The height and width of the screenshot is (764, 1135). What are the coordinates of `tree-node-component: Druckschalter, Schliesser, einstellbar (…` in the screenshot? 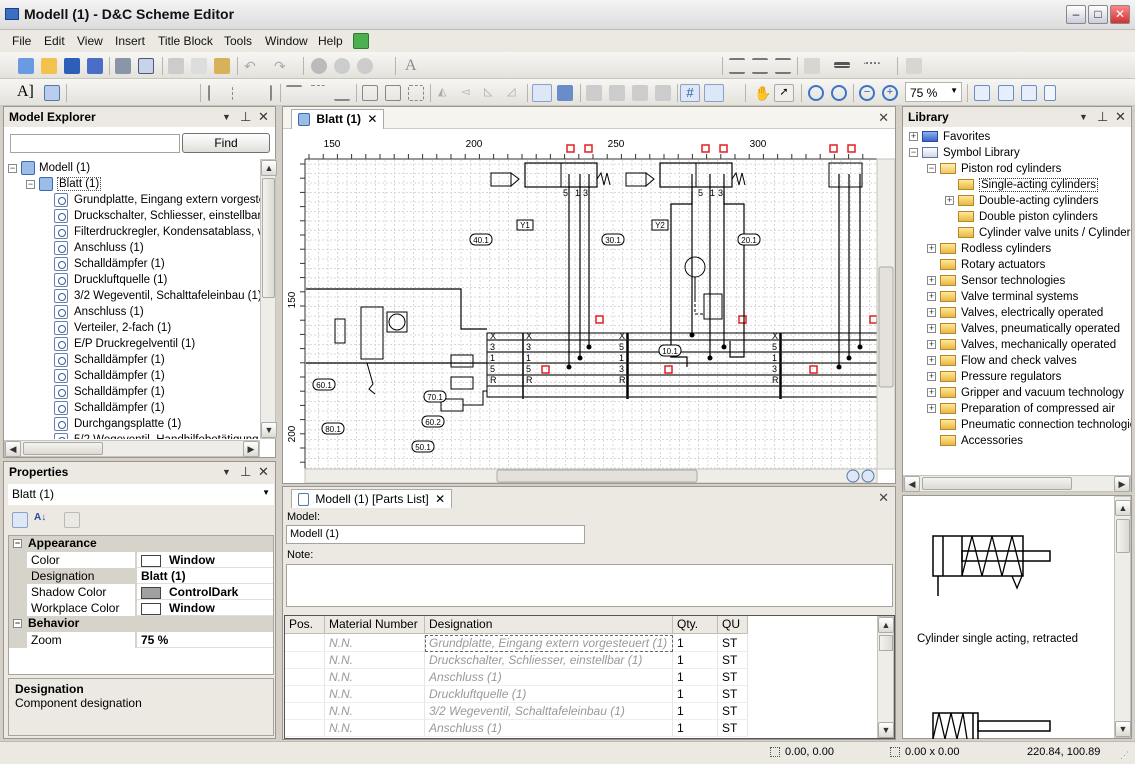 It's located at (157, 216).